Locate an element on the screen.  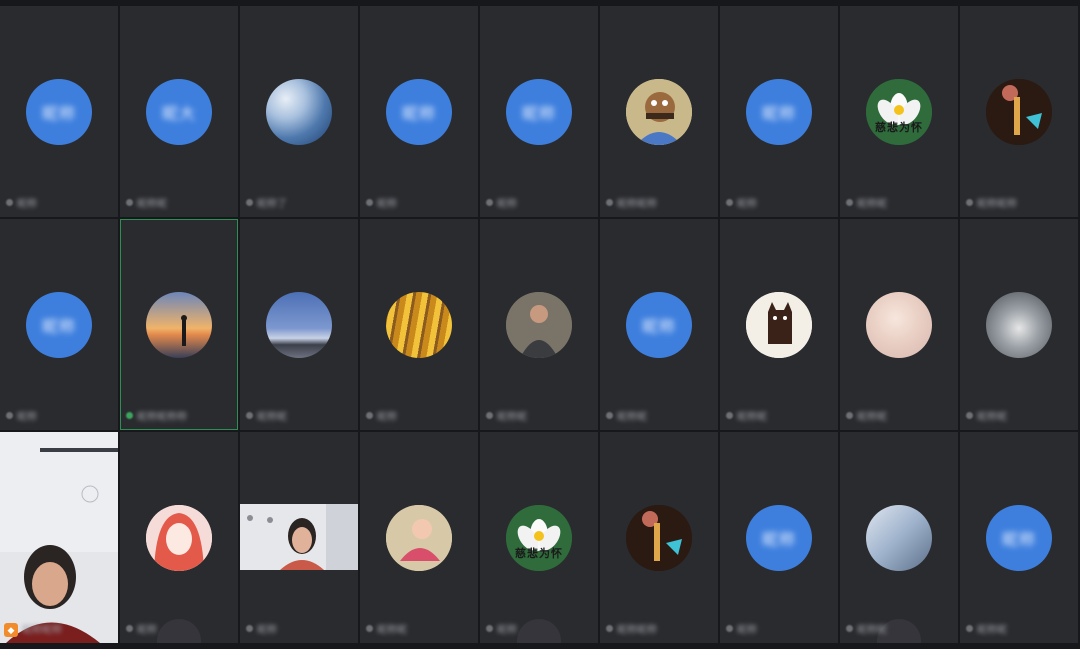
avatar-peek is located at coordinates (179, 631).